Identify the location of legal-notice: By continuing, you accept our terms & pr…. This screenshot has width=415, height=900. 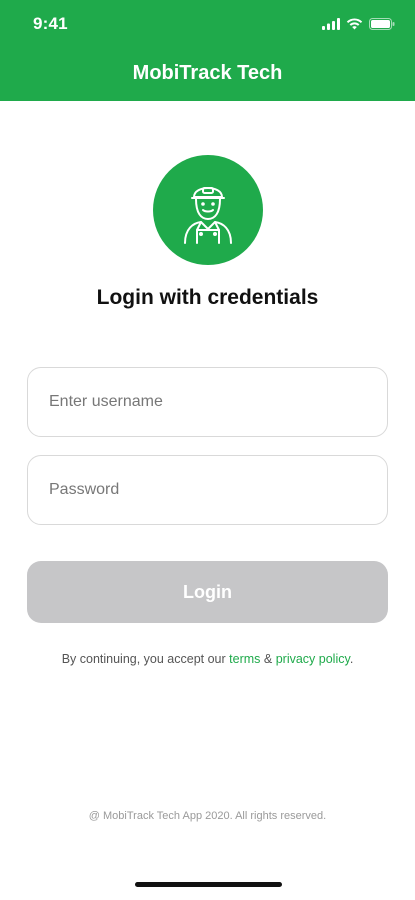
(207, 659).